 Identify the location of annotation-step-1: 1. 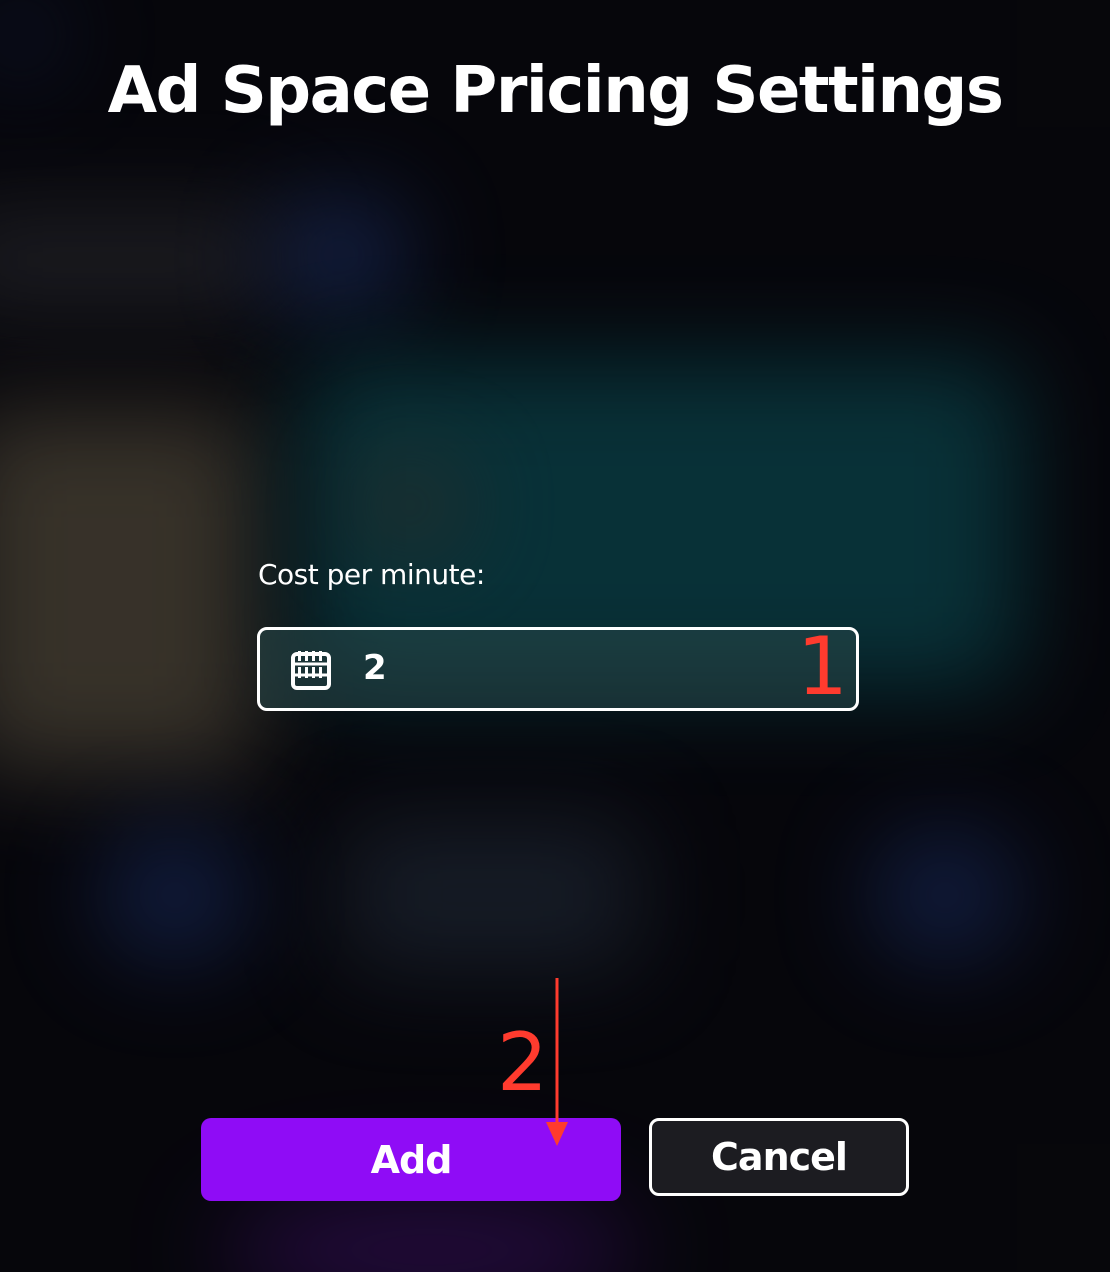
(822, 666).